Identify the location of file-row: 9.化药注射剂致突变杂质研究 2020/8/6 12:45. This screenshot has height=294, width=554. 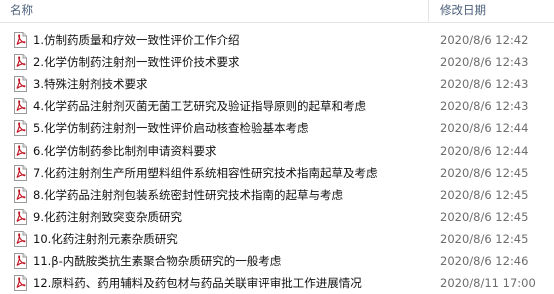
(277, 217).